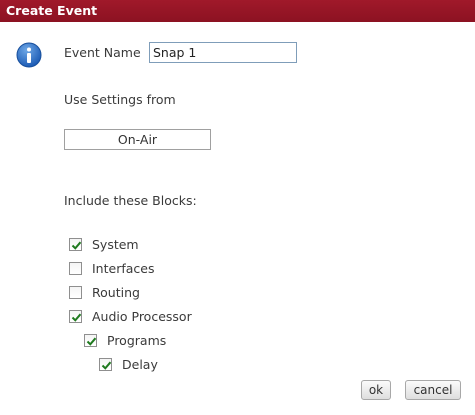 Image resolution: width=475 pixels, height=415 pixels. I want to click on block-label: Audio Processor, so click(142, 316).